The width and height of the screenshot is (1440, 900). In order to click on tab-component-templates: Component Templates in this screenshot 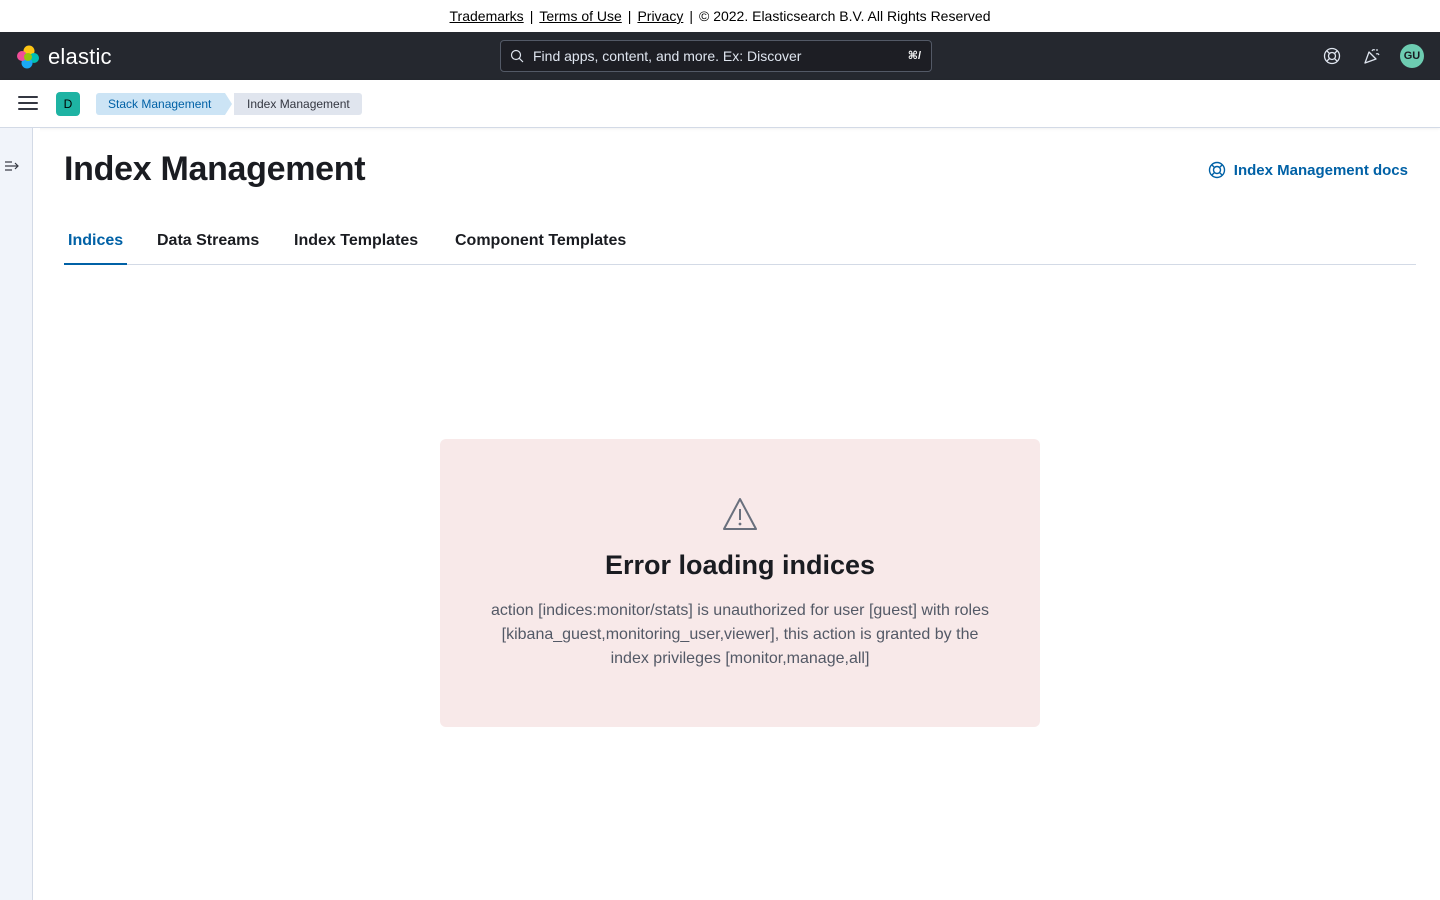, I will do `click(540, 241)`.